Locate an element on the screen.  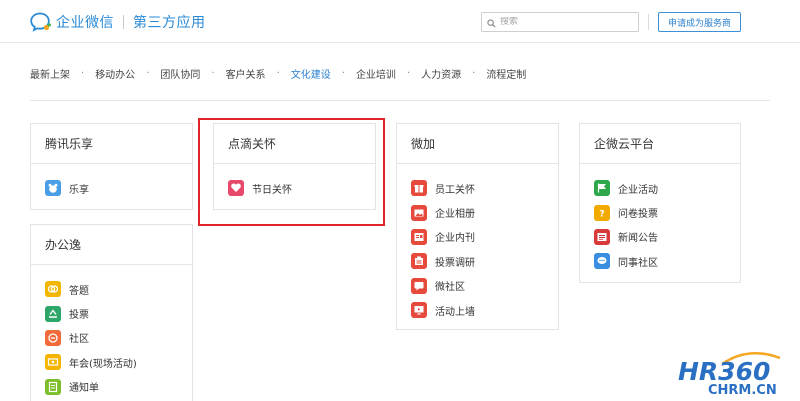
app-label: 投票调研 is located at coordinates (455, 263).